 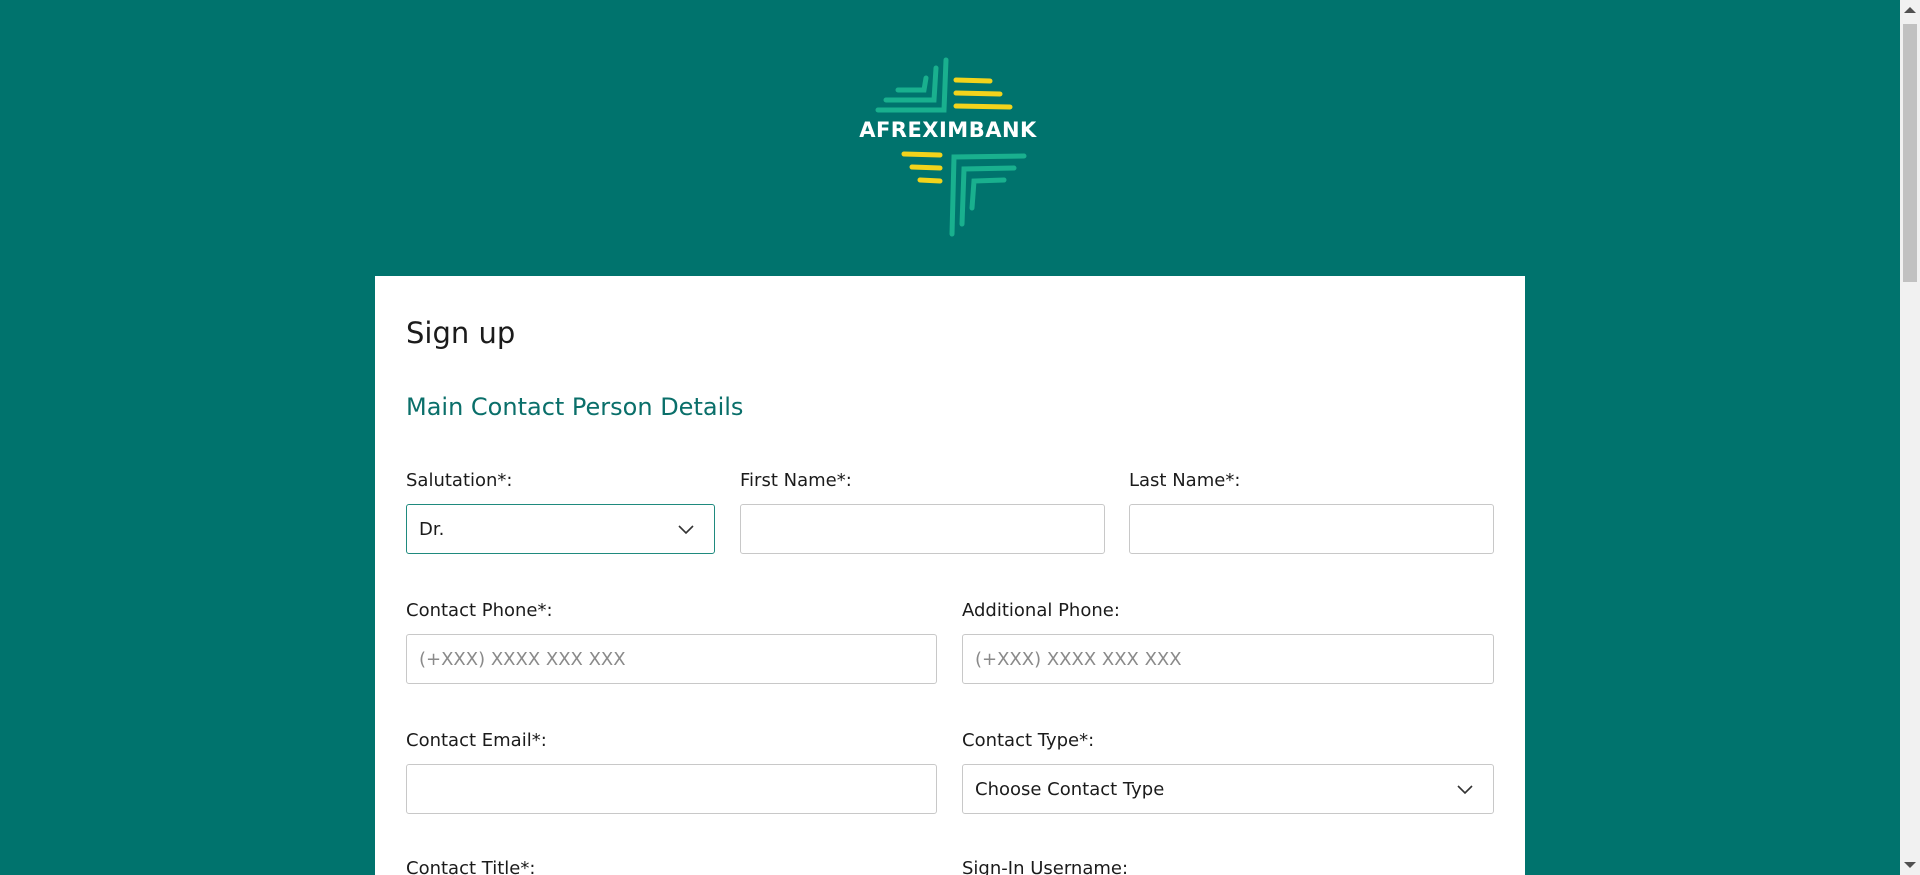 I want to click on contact-phone-label: Contact Phone*:, so click(x=479, y=610).